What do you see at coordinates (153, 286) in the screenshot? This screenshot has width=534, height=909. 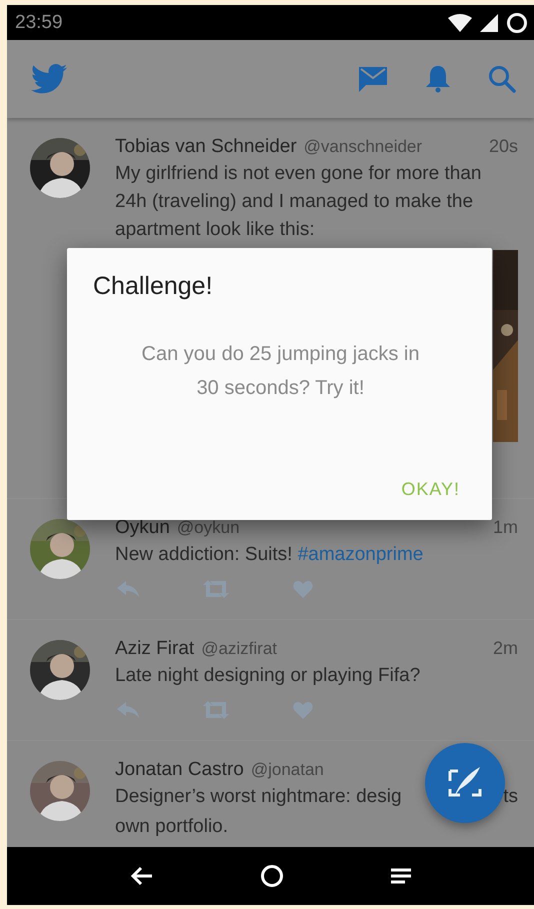 I see `dialog-title: Challenge!` at bounding box center [153, 286].